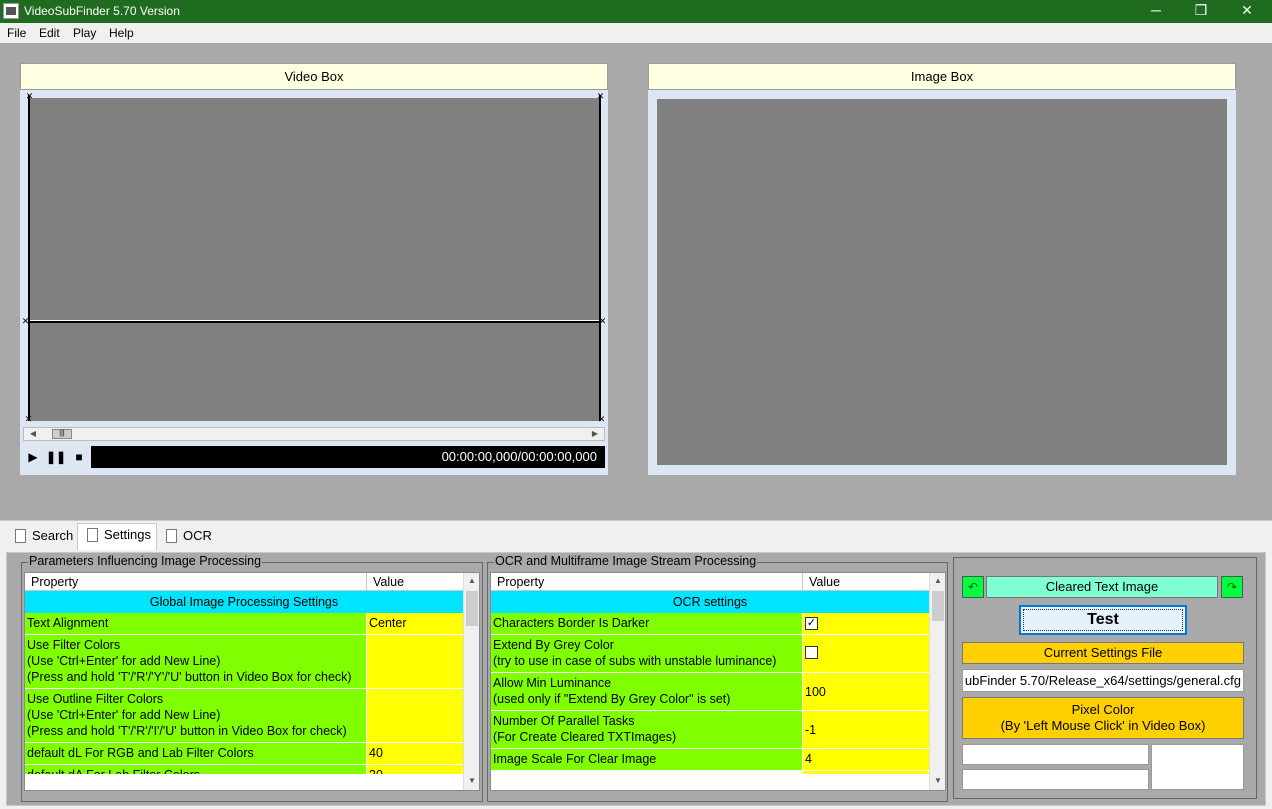  I want to click on value-cell-edge, so click(866, 772).